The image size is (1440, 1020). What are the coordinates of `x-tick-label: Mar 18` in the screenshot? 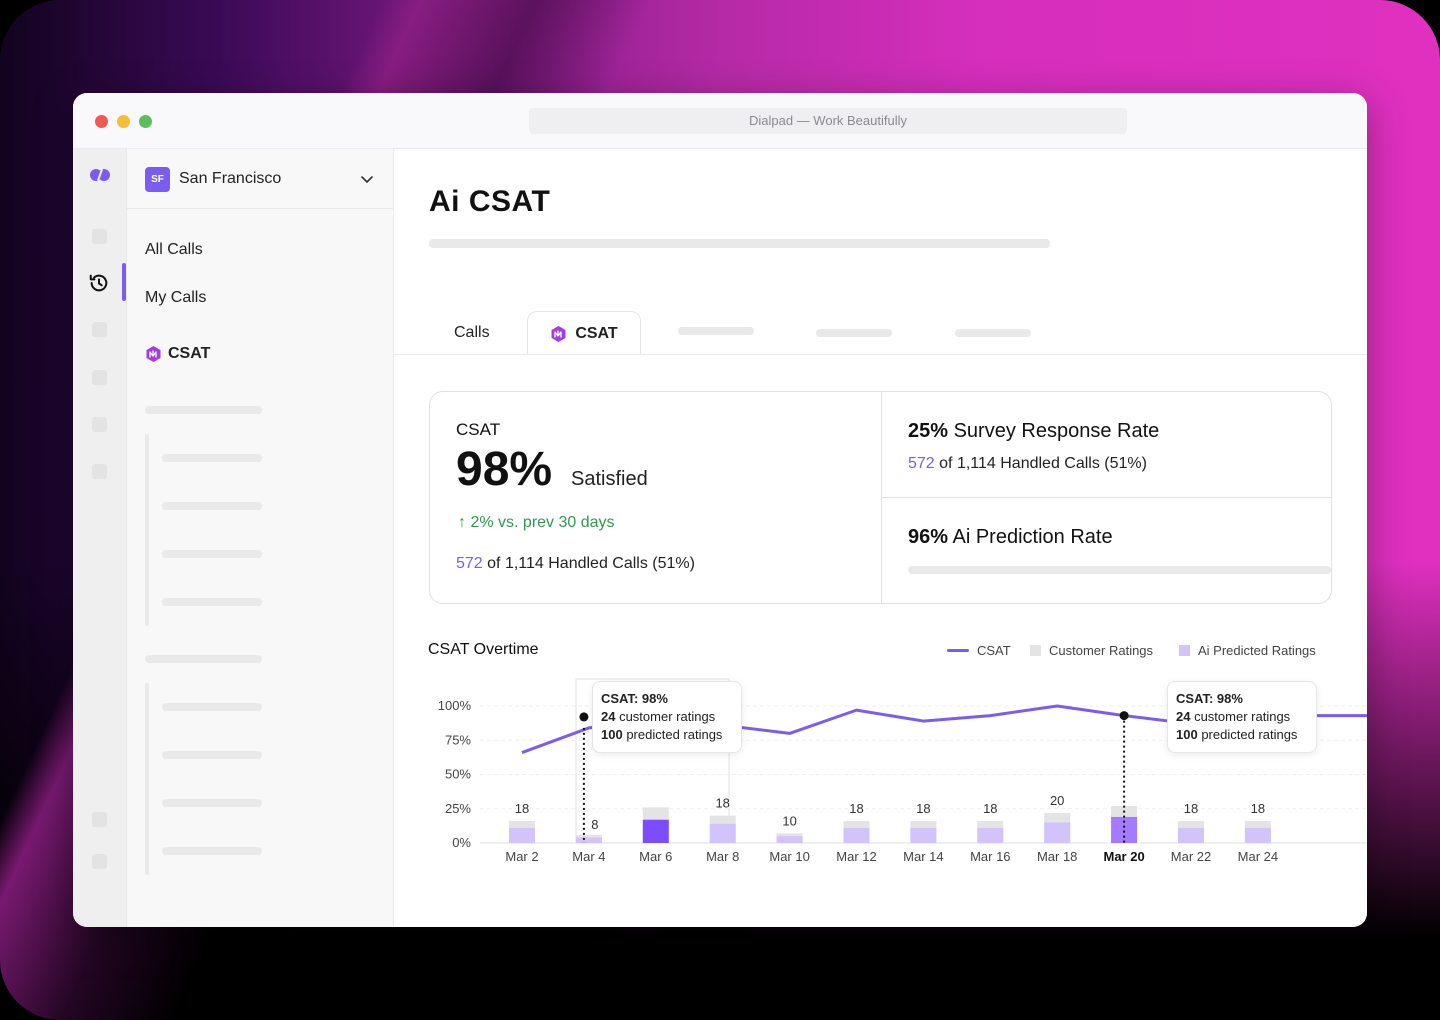 It's located at (1057, 856).